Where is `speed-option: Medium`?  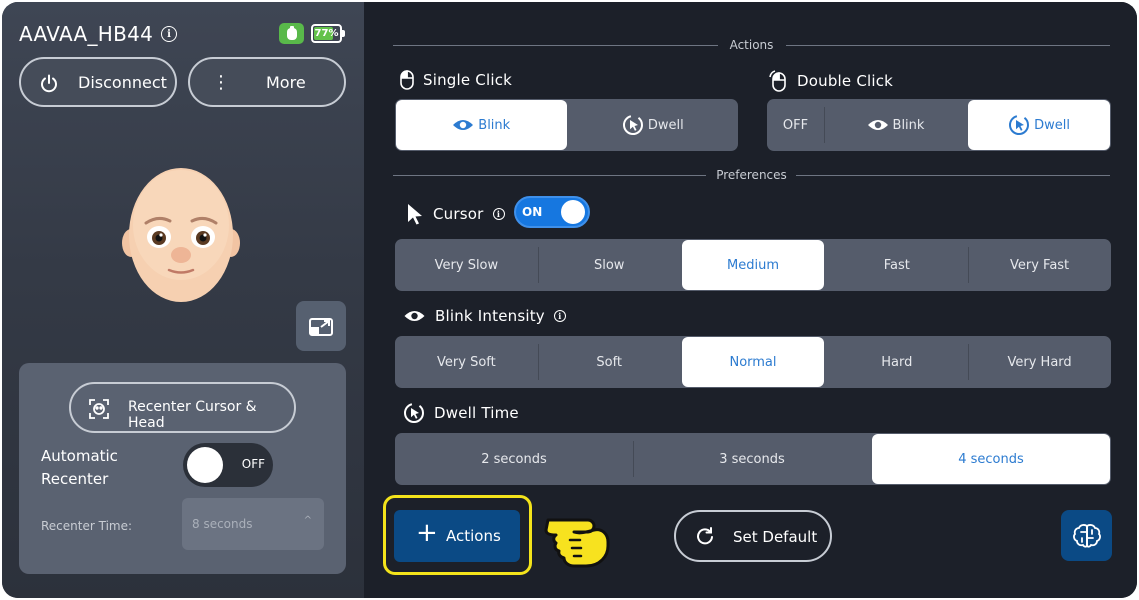 speed-option: Medium is located at coordinates (753, 265).